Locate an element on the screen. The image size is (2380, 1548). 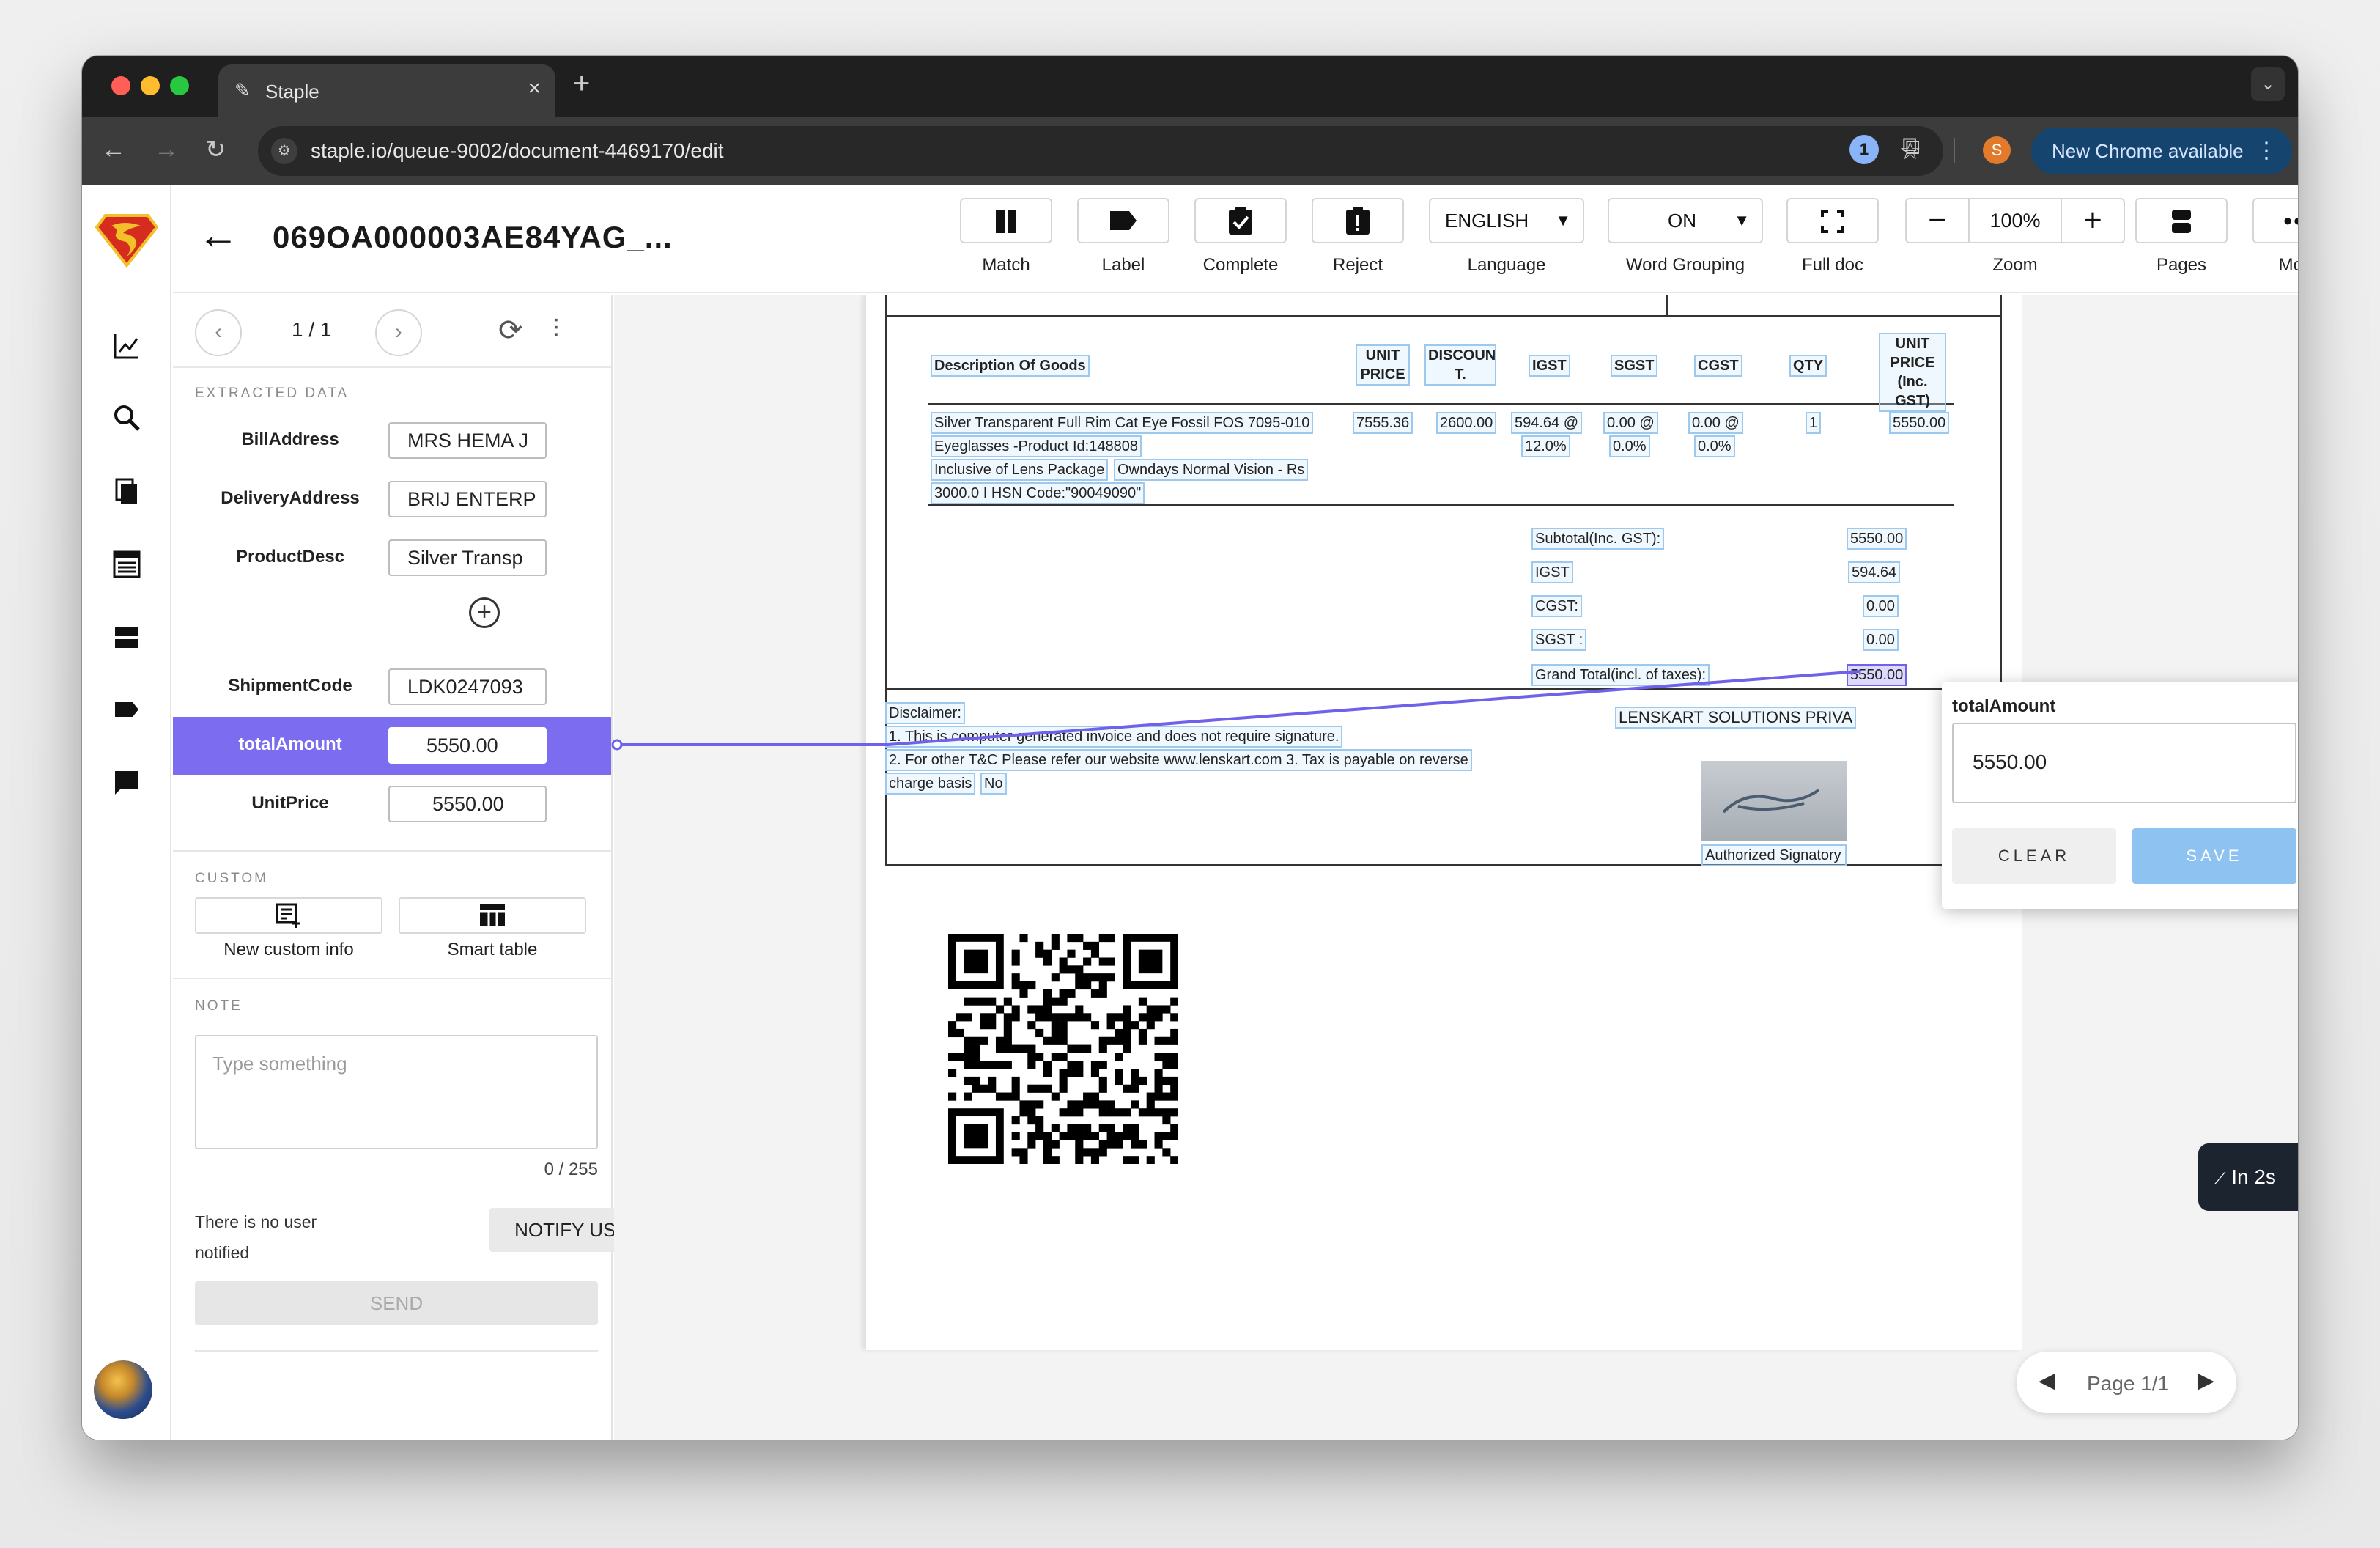
minimize-window-button is located at coordinates (150, 85).